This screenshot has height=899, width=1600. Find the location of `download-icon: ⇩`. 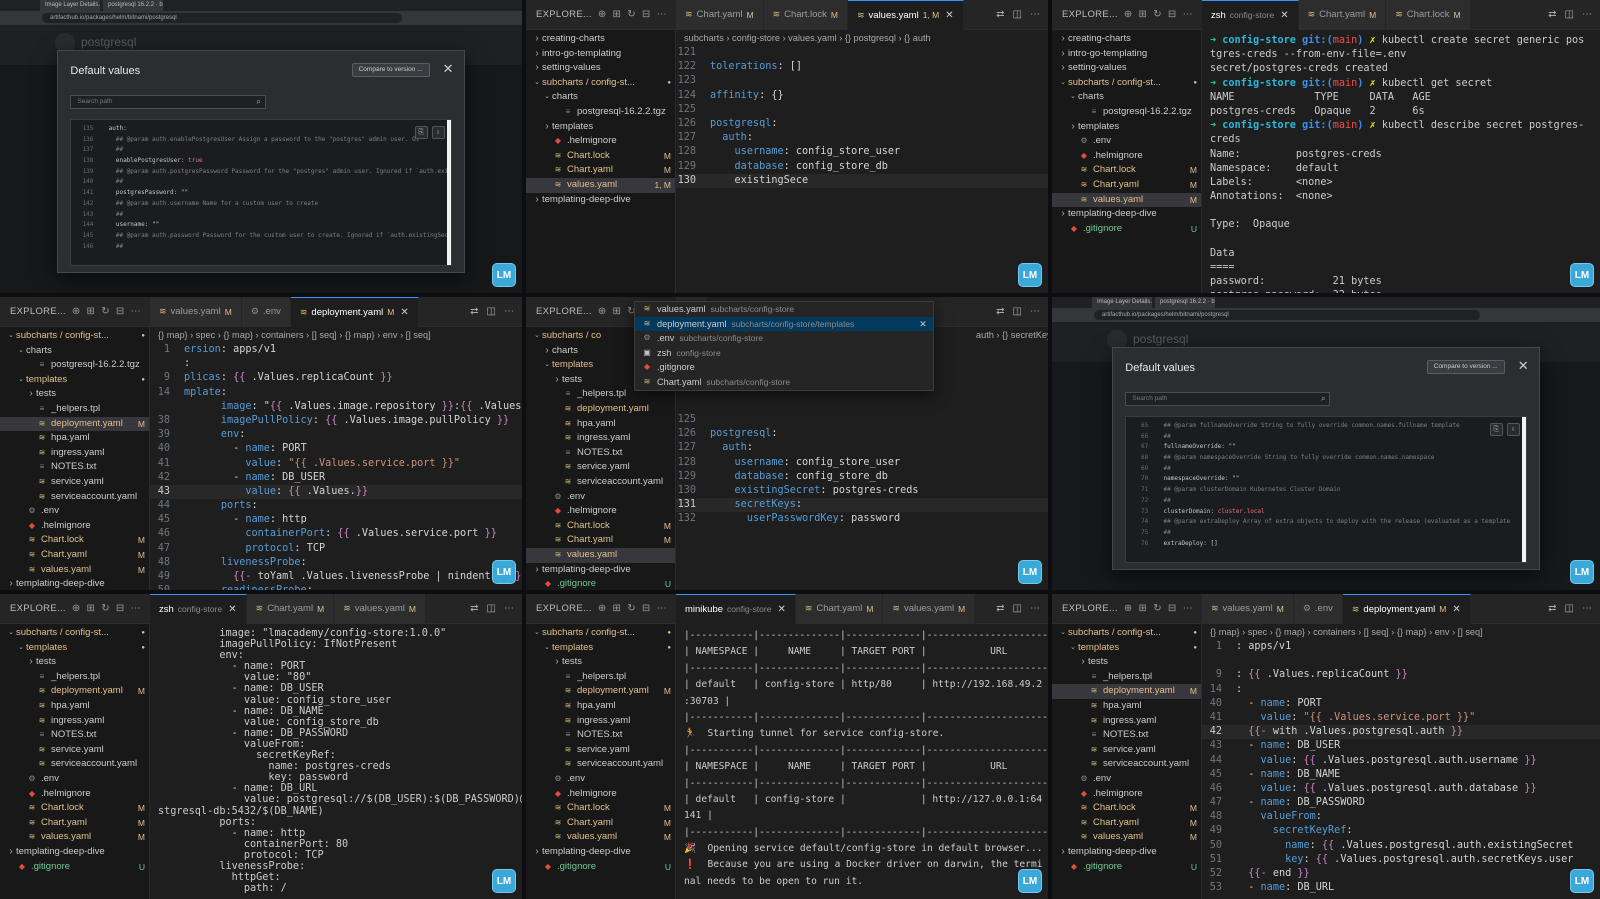

download-icon: ⇩ is located at coordinates (438, 132).